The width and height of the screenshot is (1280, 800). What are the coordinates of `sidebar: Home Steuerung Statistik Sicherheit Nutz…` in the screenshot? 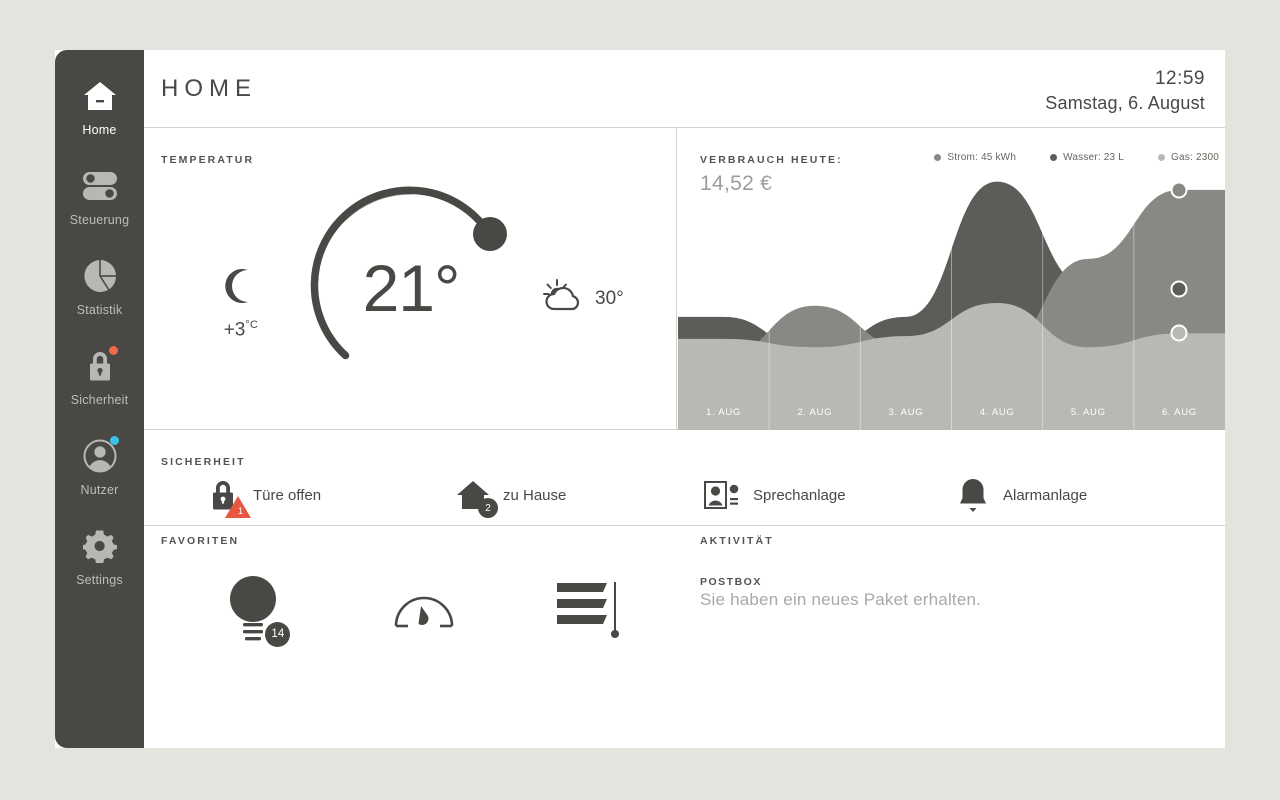 It's located at (99, 399).